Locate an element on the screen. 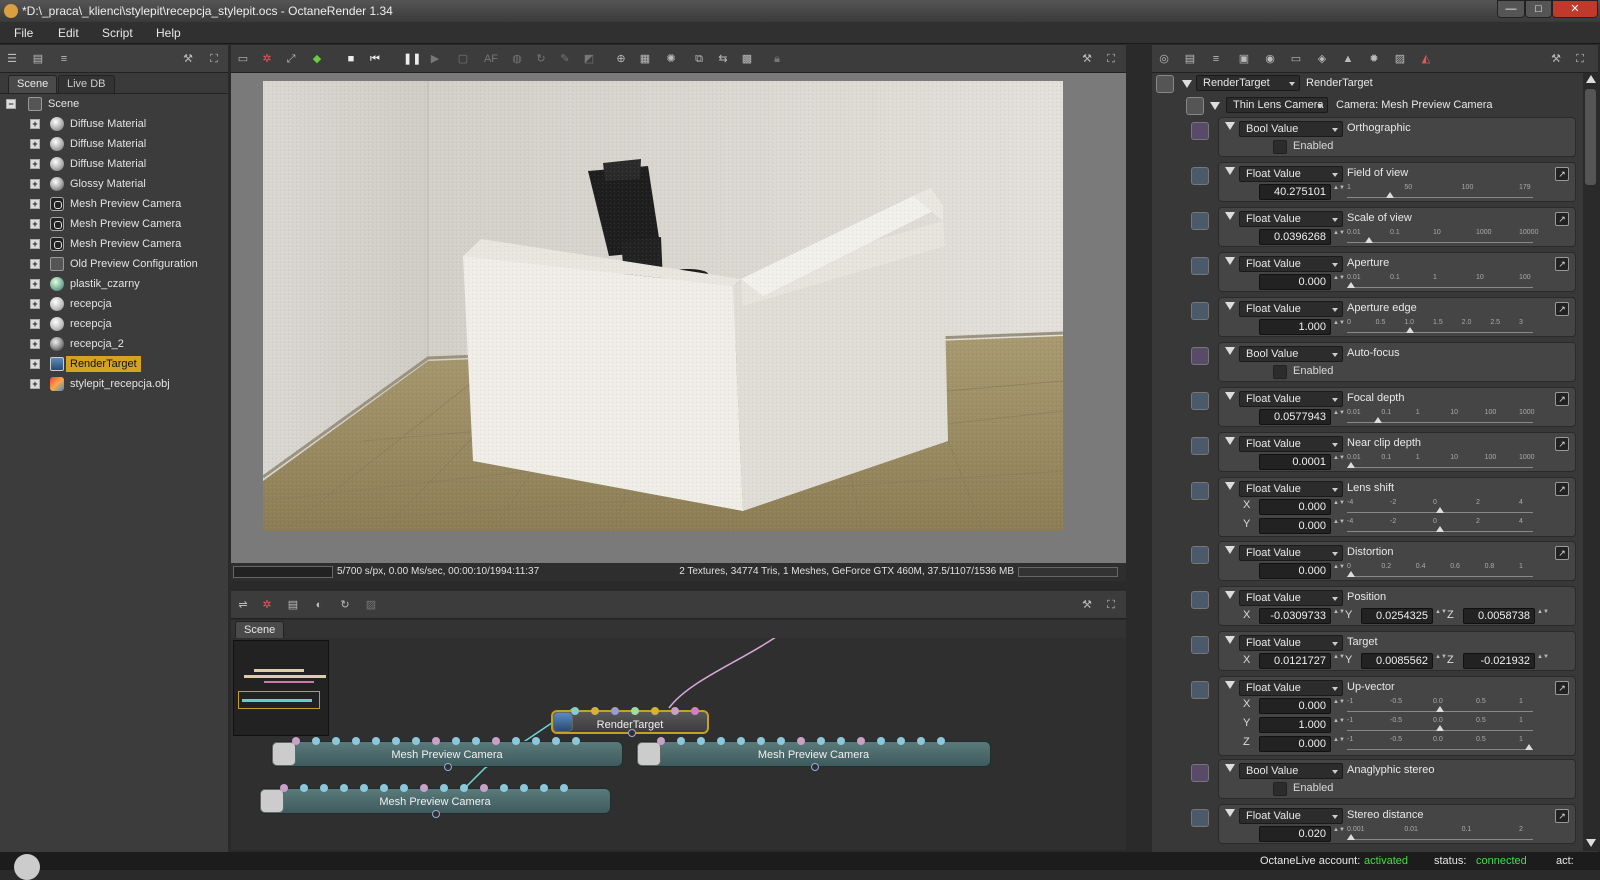 This screenshot has height=880, width=1600. output-pin is located at coordinates (632, 733).